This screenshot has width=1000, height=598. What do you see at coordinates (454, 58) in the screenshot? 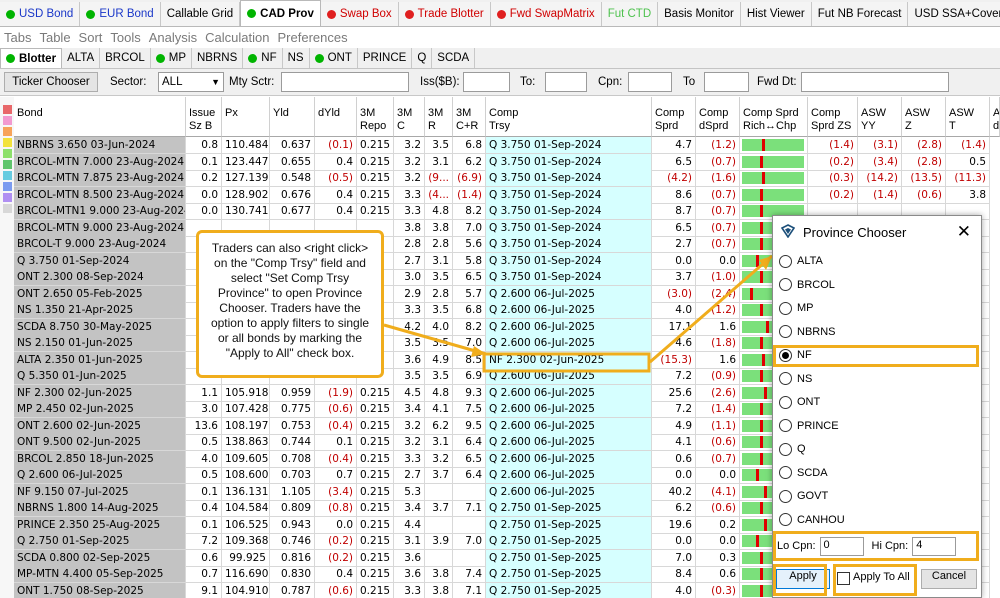
I see `subtab-scda: SCDA` at bounding box center [454, 58].